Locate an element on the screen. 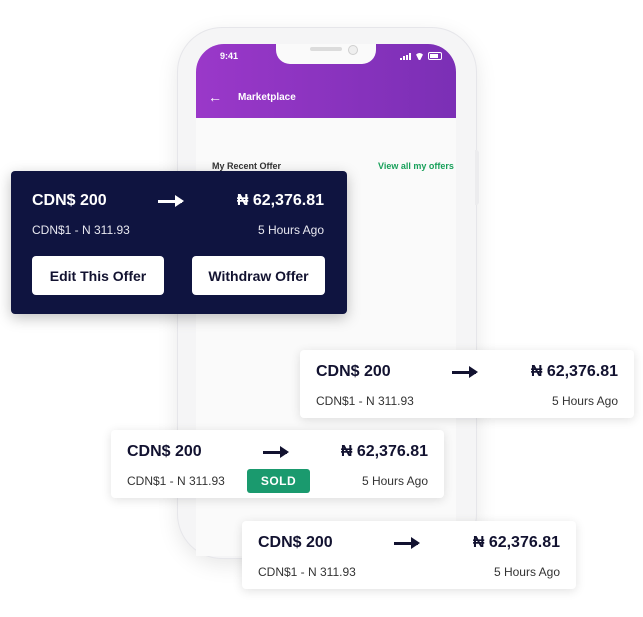 The width and height of the screenshot is (643, 617). status-time: 9:41 is located at coordinates (229, 56).